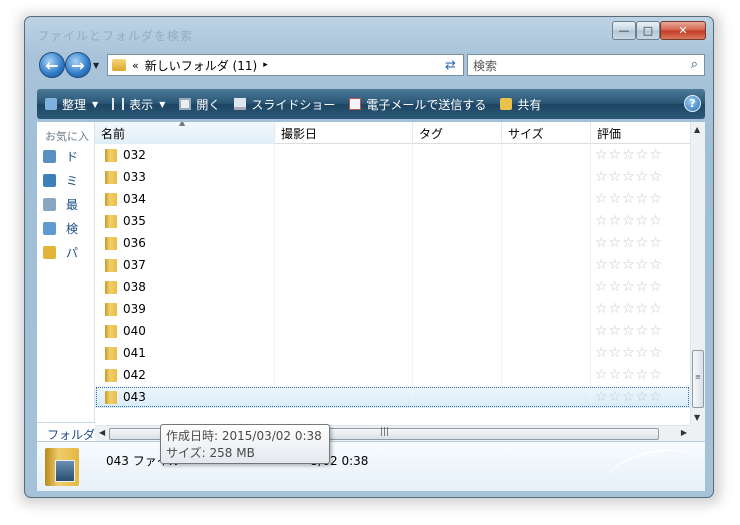 This screenshot has width=740, height=525. I want to click on file-name-cell: 039, so click(185, 309).